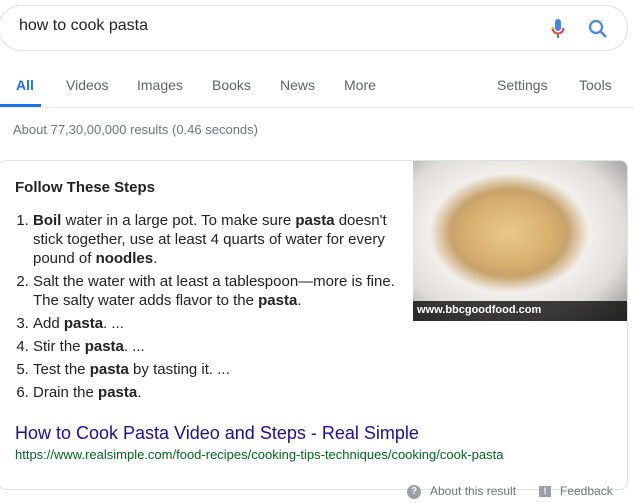  What do you see at coordinates (360, 85) in the screenshot?
I see `tab-more: More` at bounding box center [360, 85].